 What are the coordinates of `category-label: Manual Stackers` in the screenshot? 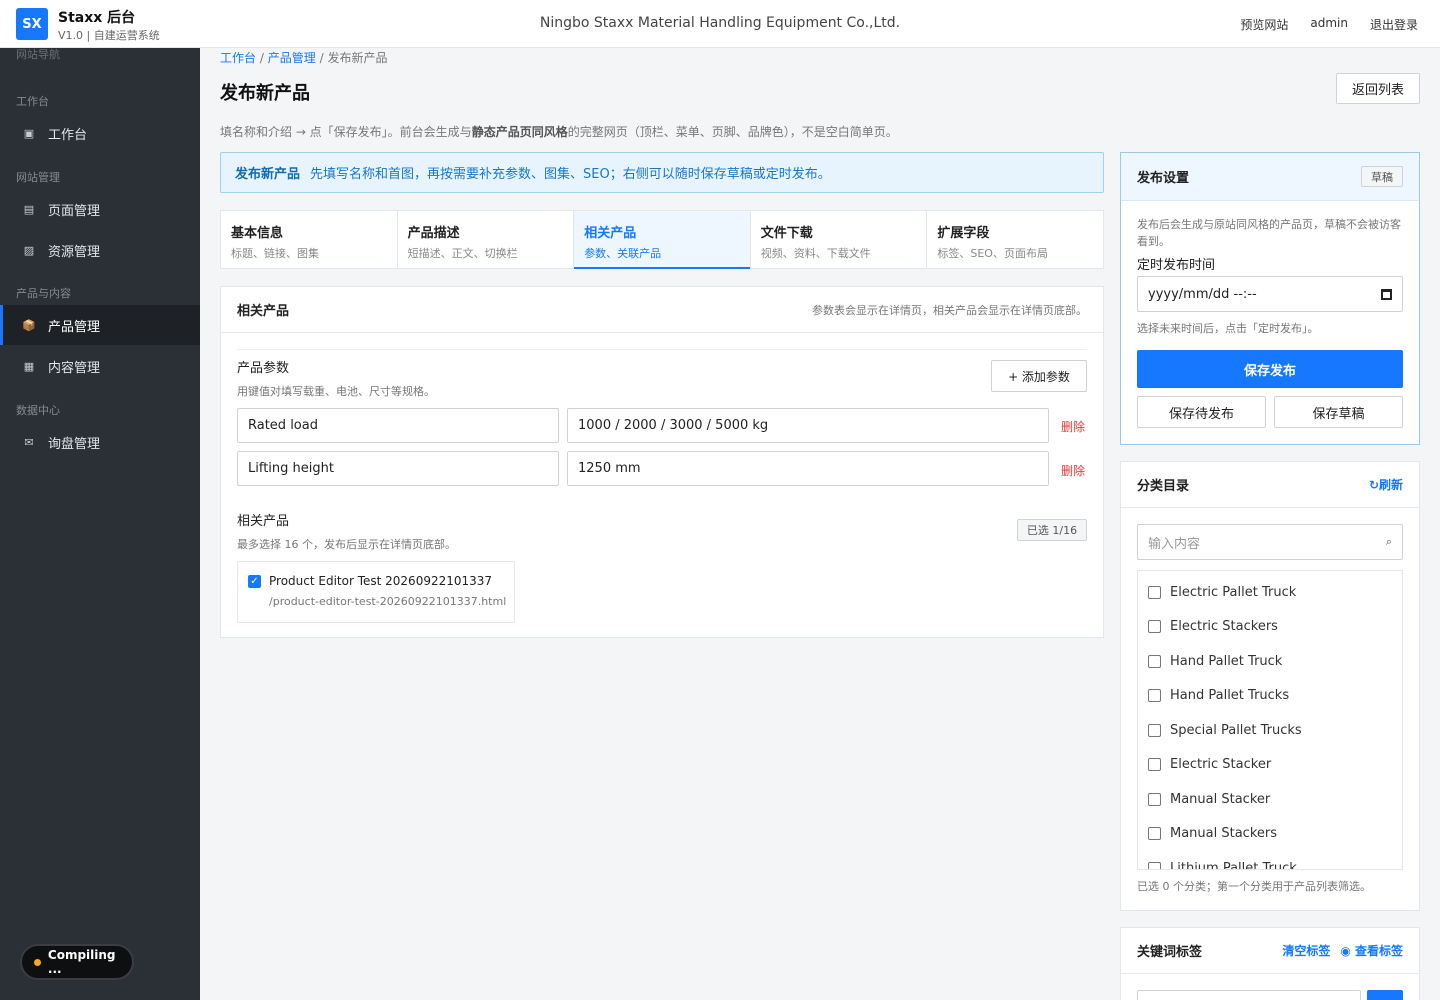 It's located at (1224, 833).